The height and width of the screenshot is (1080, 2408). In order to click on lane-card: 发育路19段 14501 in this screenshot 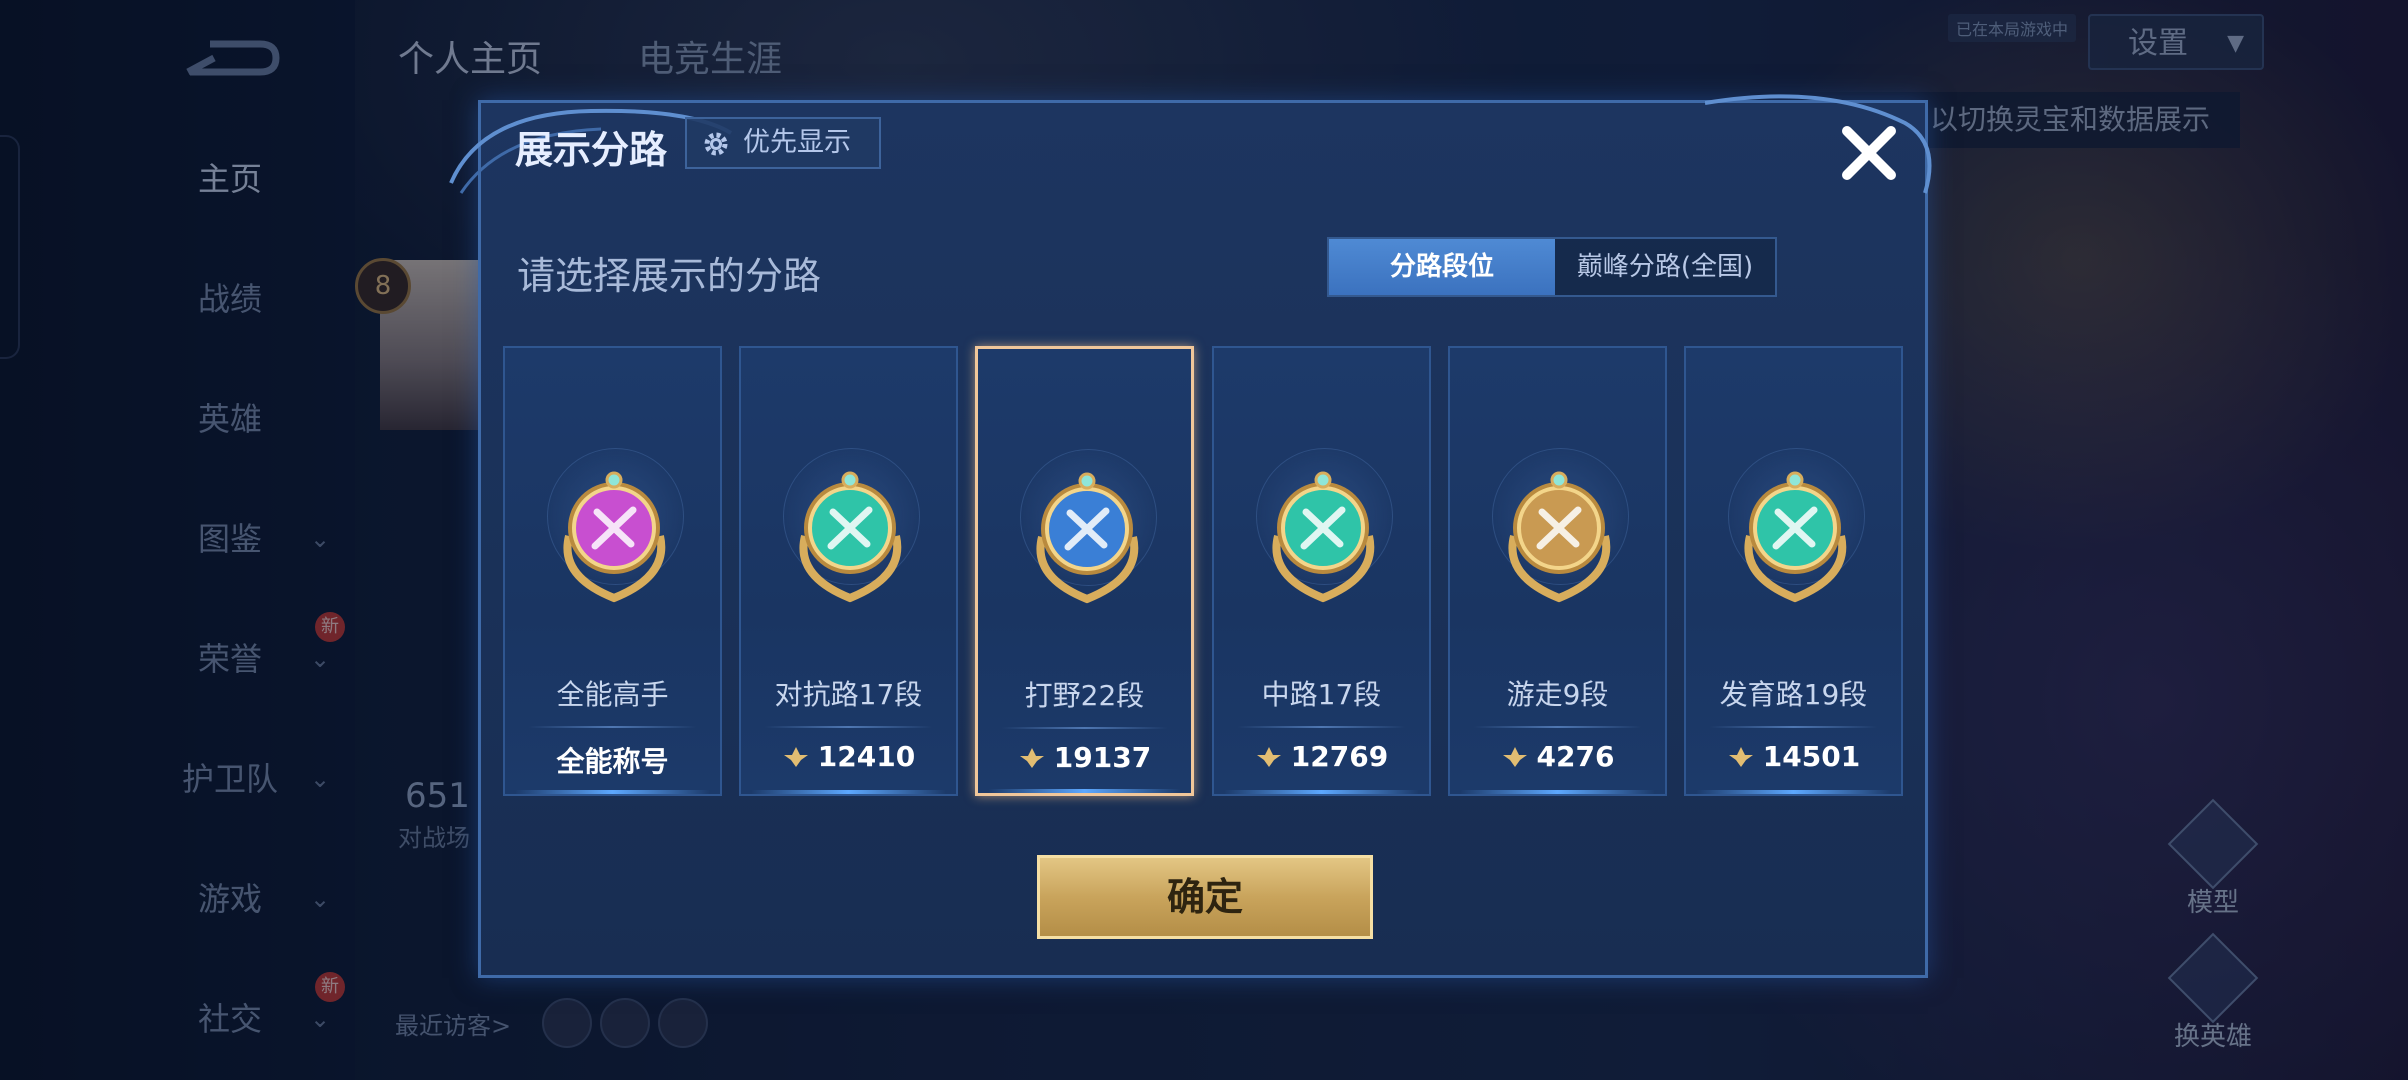, I will do `click(1793, 571)`.